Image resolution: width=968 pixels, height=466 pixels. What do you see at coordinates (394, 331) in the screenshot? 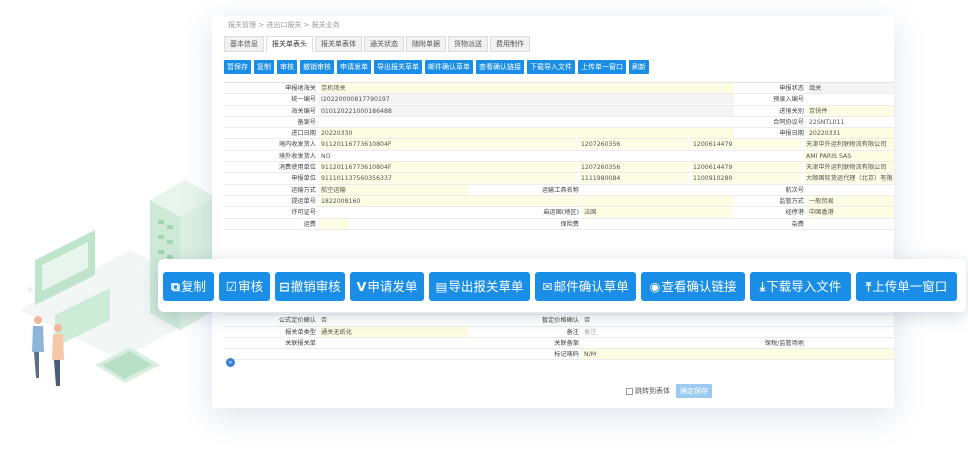
I see `decl-type-field: 通关无纸化` at bounding box center [394, 331].